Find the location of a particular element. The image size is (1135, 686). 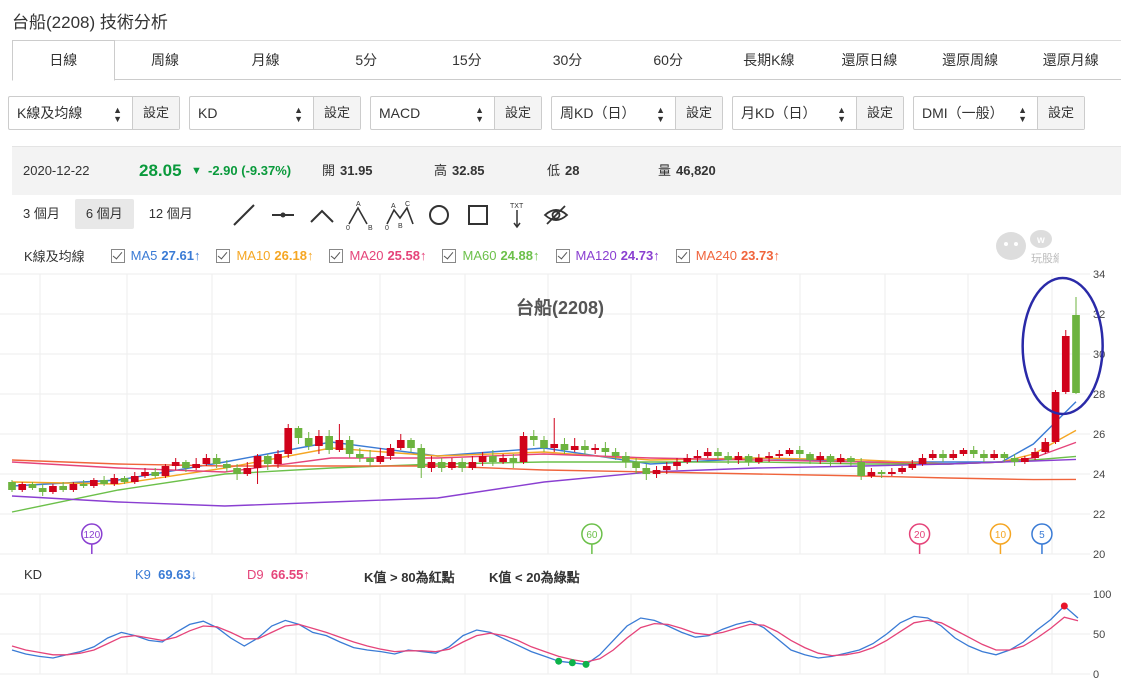

logo-text: 玩股網 is located at coordinates (1045, 258).